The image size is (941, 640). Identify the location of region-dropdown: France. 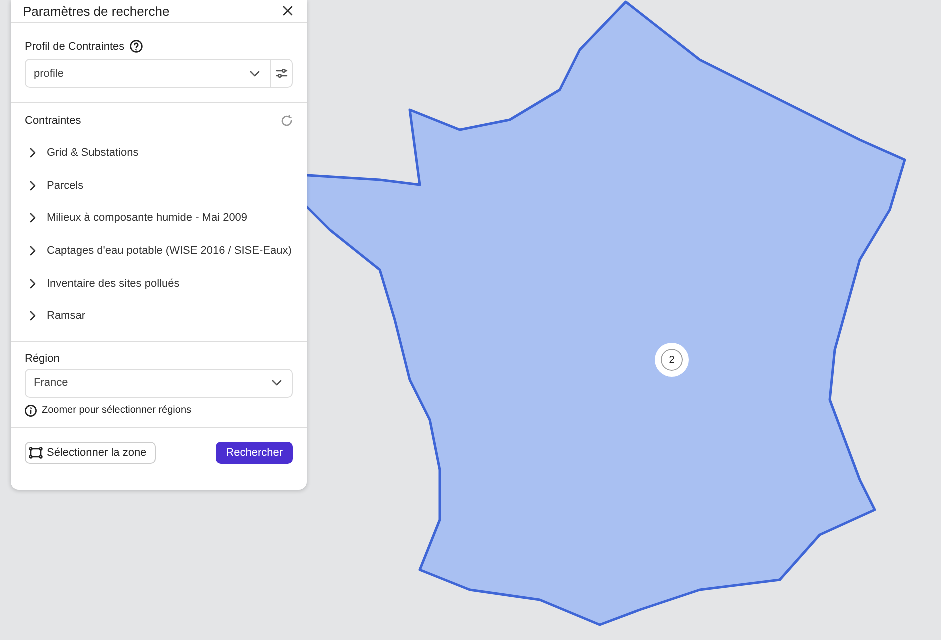
(159, 383).